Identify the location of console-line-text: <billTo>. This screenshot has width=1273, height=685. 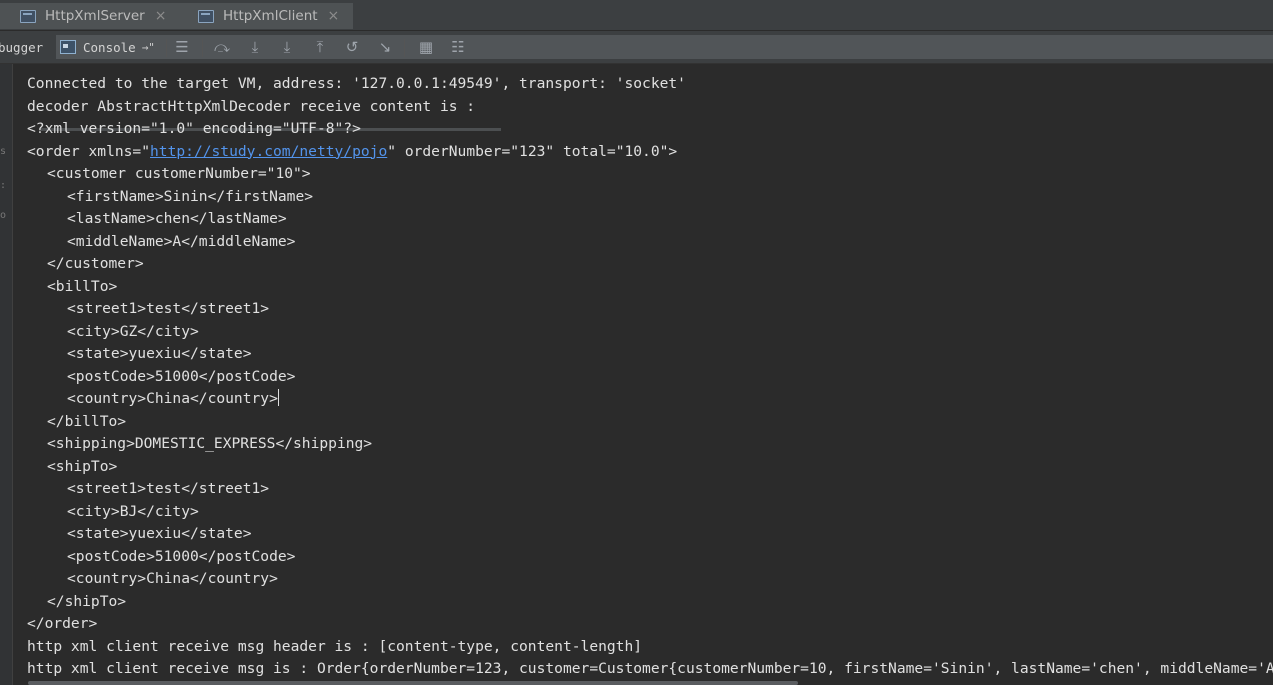
(82, 286).